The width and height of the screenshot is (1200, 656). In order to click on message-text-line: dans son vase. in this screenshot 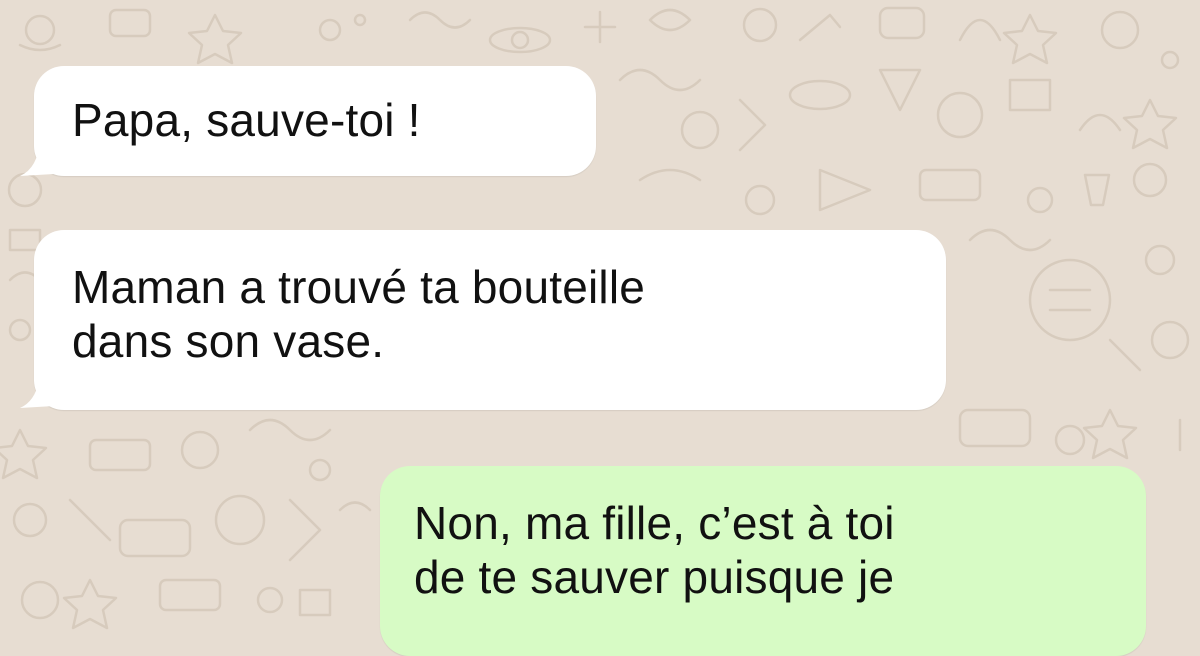, I will do `click(228, 341)`.